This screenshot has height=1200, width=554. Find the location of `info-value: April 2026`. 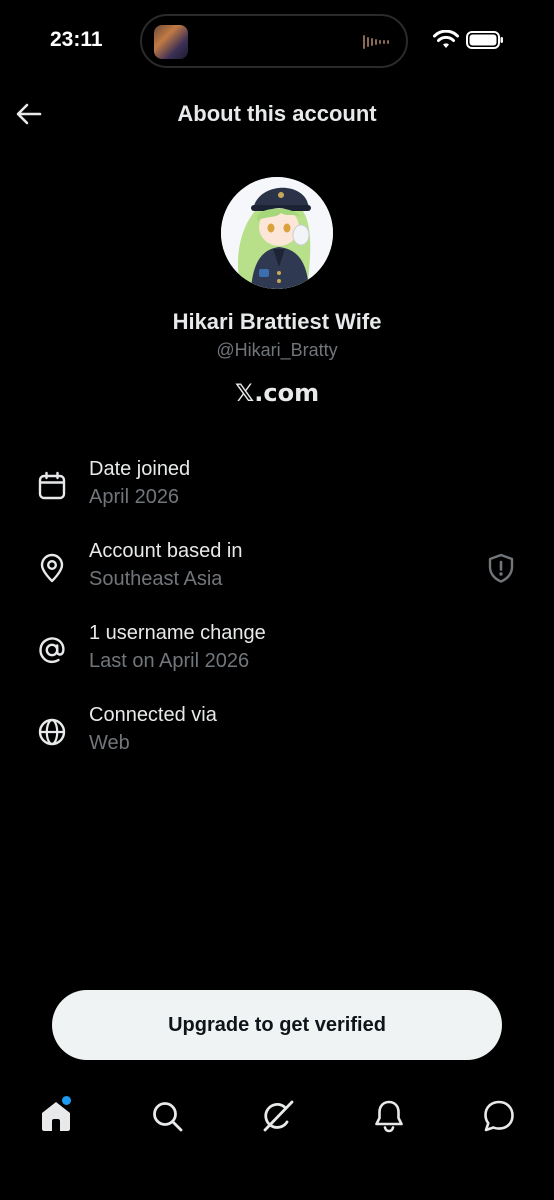

info-value: April 2026 is located at coordinates (134, 497).